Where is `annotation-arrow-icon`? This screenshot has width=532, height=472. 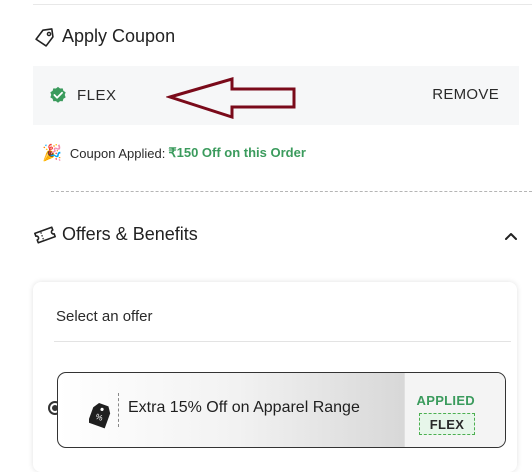
annotation-arrow-icon is located at coordinates (231, 98).